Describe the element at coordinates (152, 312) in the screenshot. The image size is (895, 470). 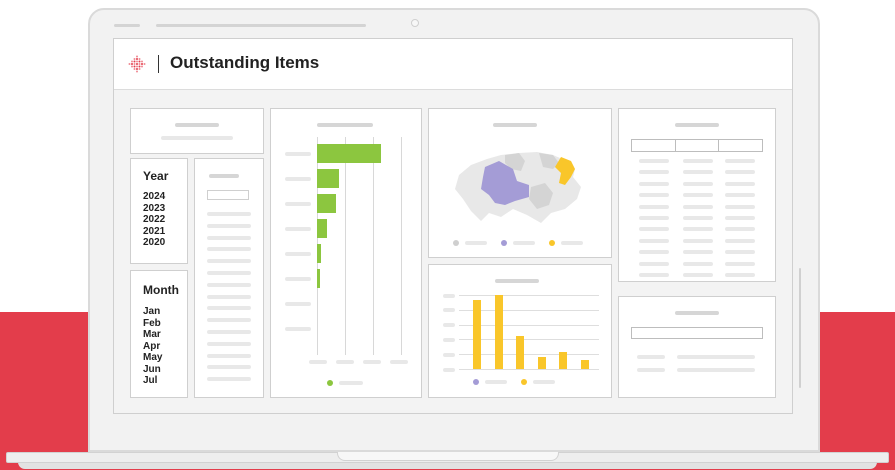
I see `month-option: Jan` at that location.